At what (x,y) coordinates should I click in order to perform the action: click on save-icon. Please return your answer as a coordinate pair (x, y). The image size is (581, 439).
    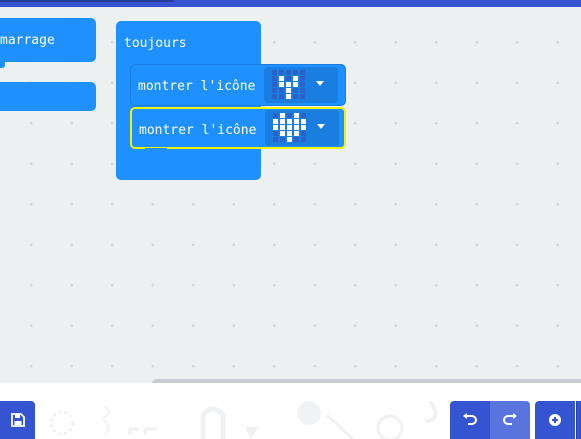
    Looking at the image, I should click on (17, 420).